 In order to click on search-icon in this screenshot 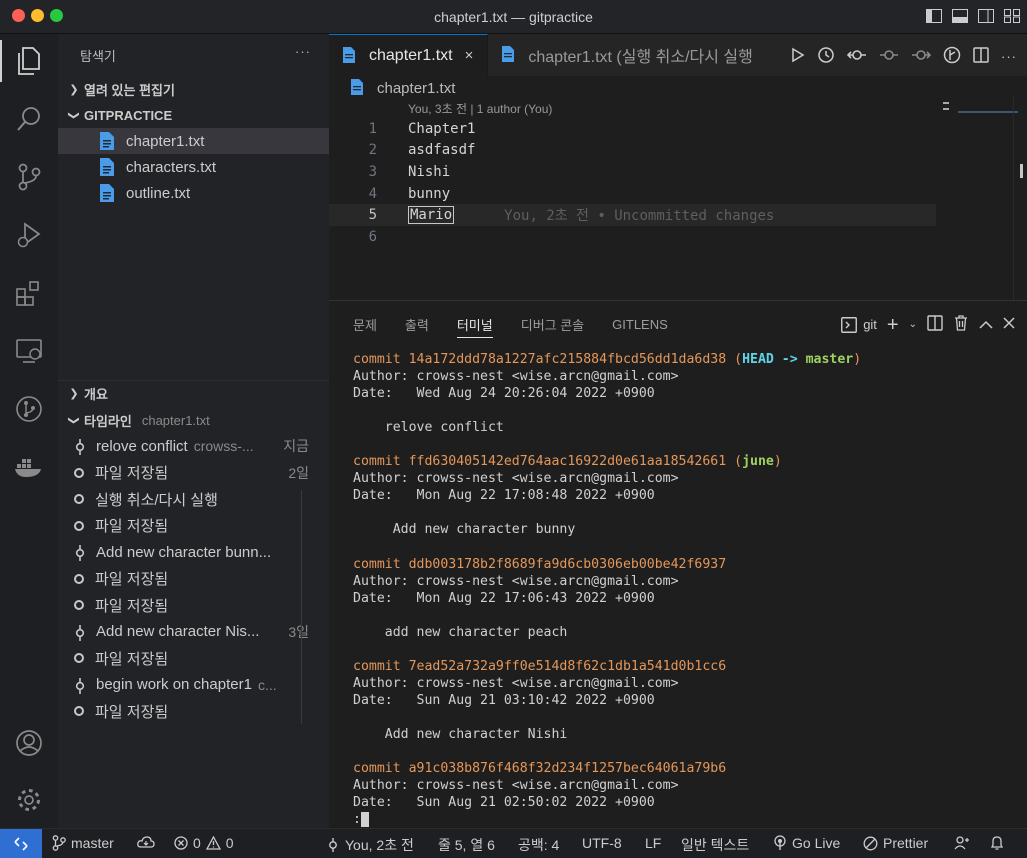, I will do `click(29, 119)`.